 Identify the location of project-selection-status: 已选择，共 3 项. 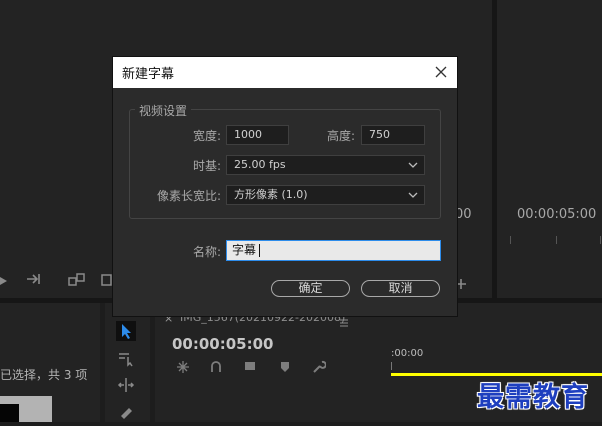
(44, 375).